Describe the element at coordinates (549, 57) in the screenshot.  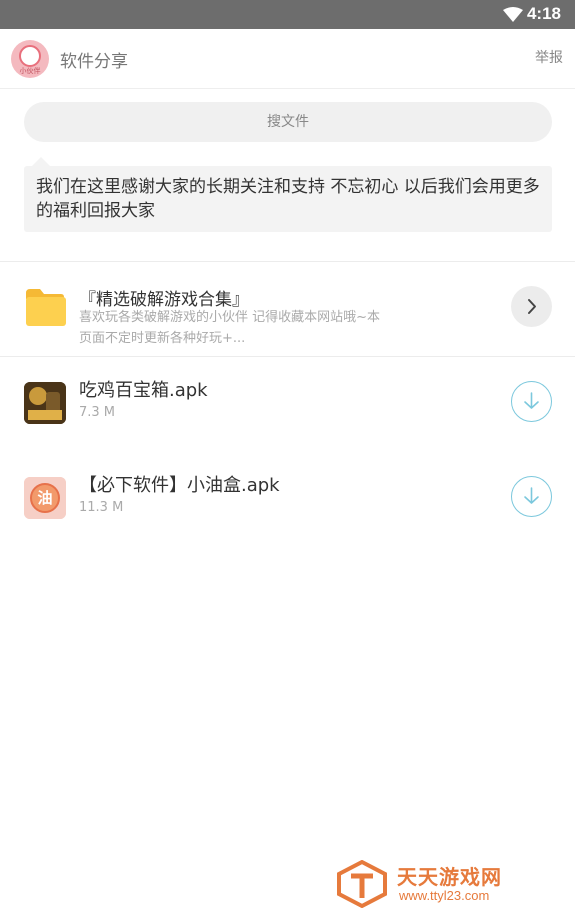
I see `report-button: 举报` at that location.